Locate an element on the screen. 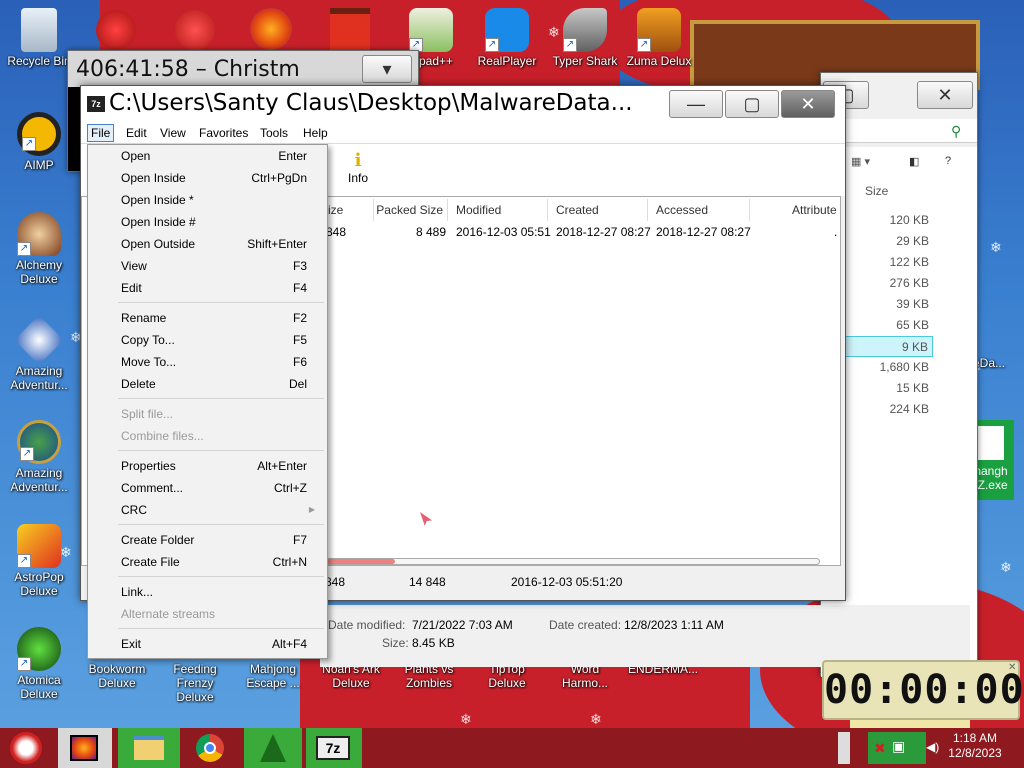 The width and height of the screenshot is (1024, 768). desktop-icon-bookworm: Bookworm Deluxe is located at coordinates (117, 676).